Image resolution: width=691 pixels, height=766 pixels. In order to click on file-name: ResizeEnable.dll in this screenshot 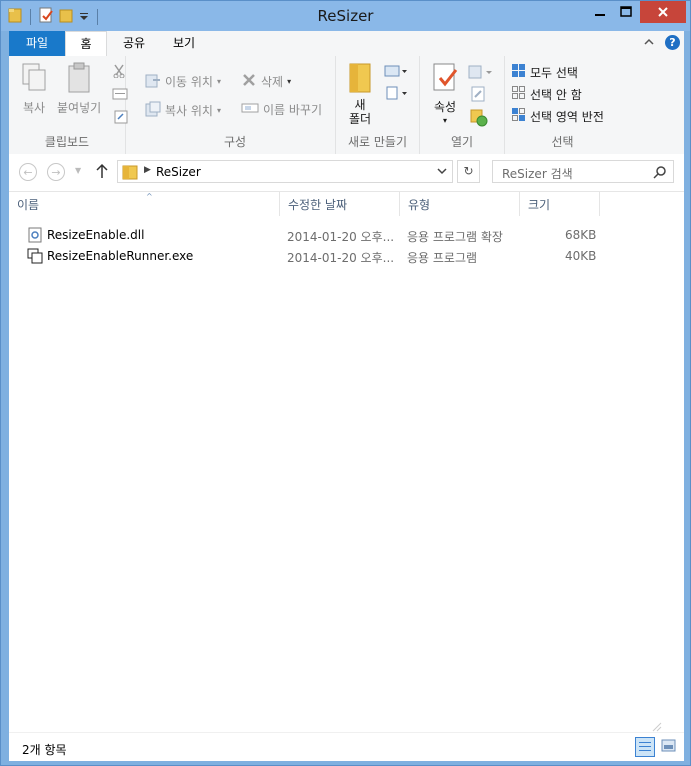, I will do `click(95, 235)`.